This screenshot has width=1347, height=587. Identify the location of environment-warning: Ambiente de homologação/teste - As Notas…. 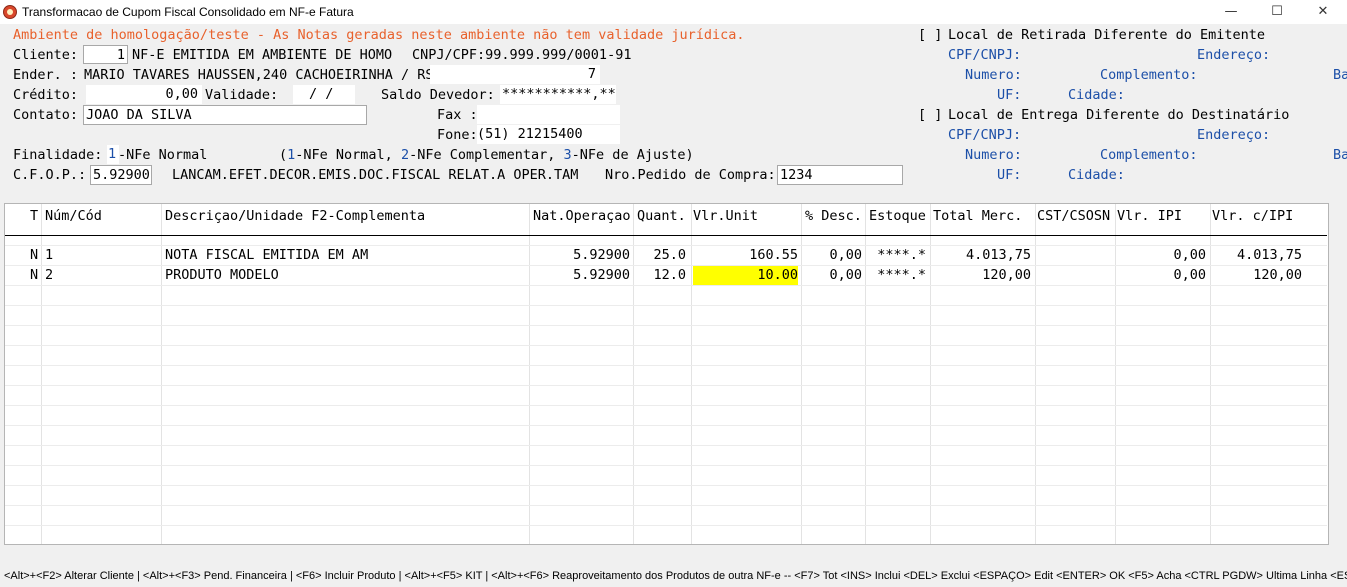
(379, 35).